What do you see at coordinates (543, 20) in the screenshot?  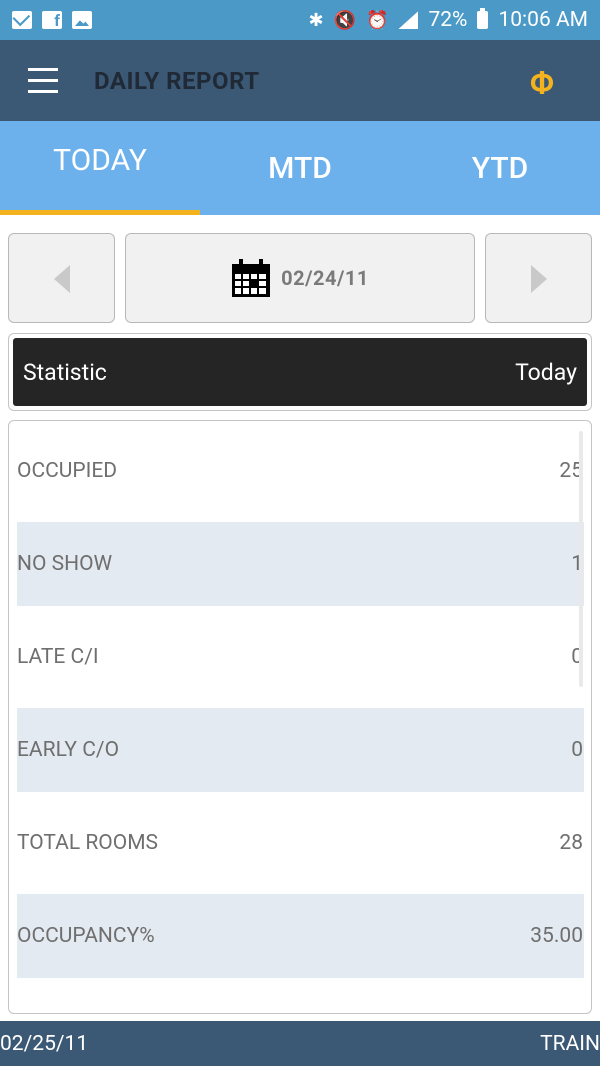 I see `clock: 10:06 AM` at bounding box center [543, 20].